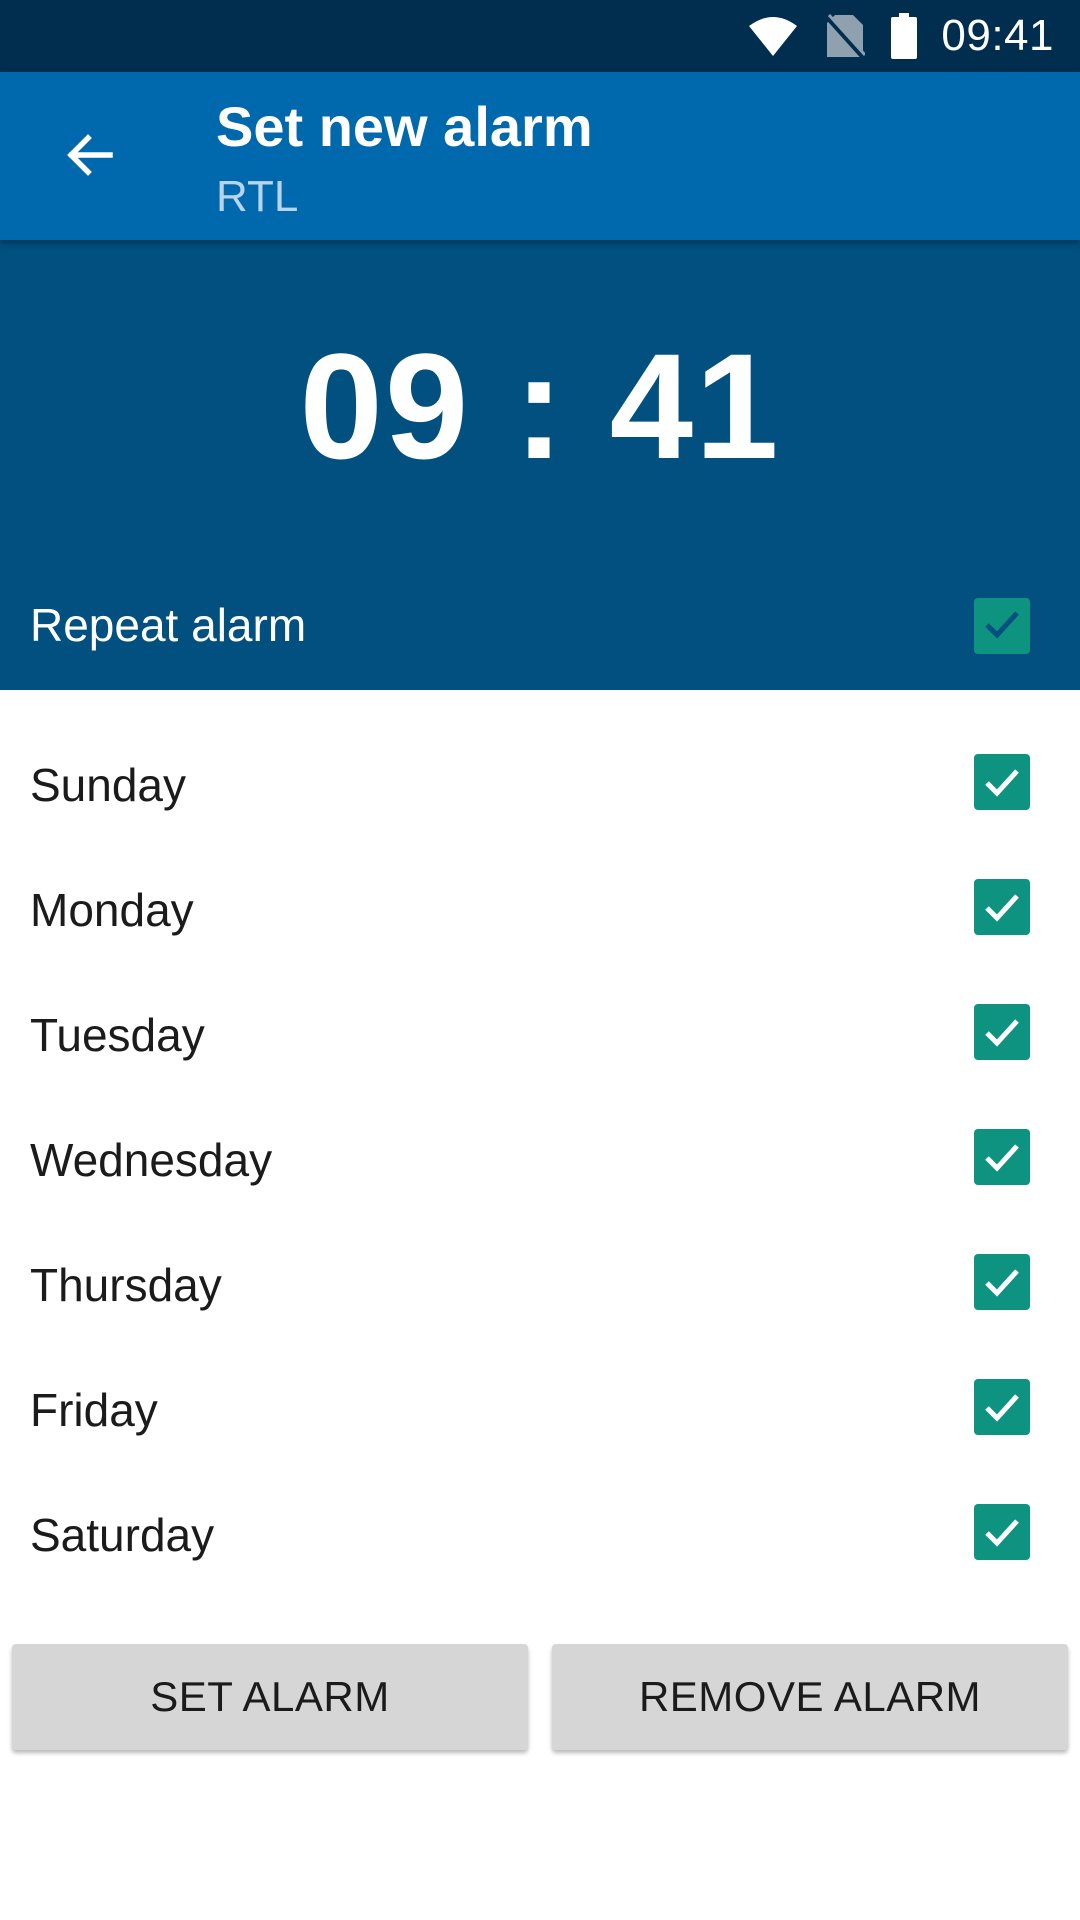 This screenshot has width=1080, height=1920. What do you see at coordinates (540, 782) in the screenshot?
I see `day-row-sunday: Sunday` at bounding box center [540, 782].